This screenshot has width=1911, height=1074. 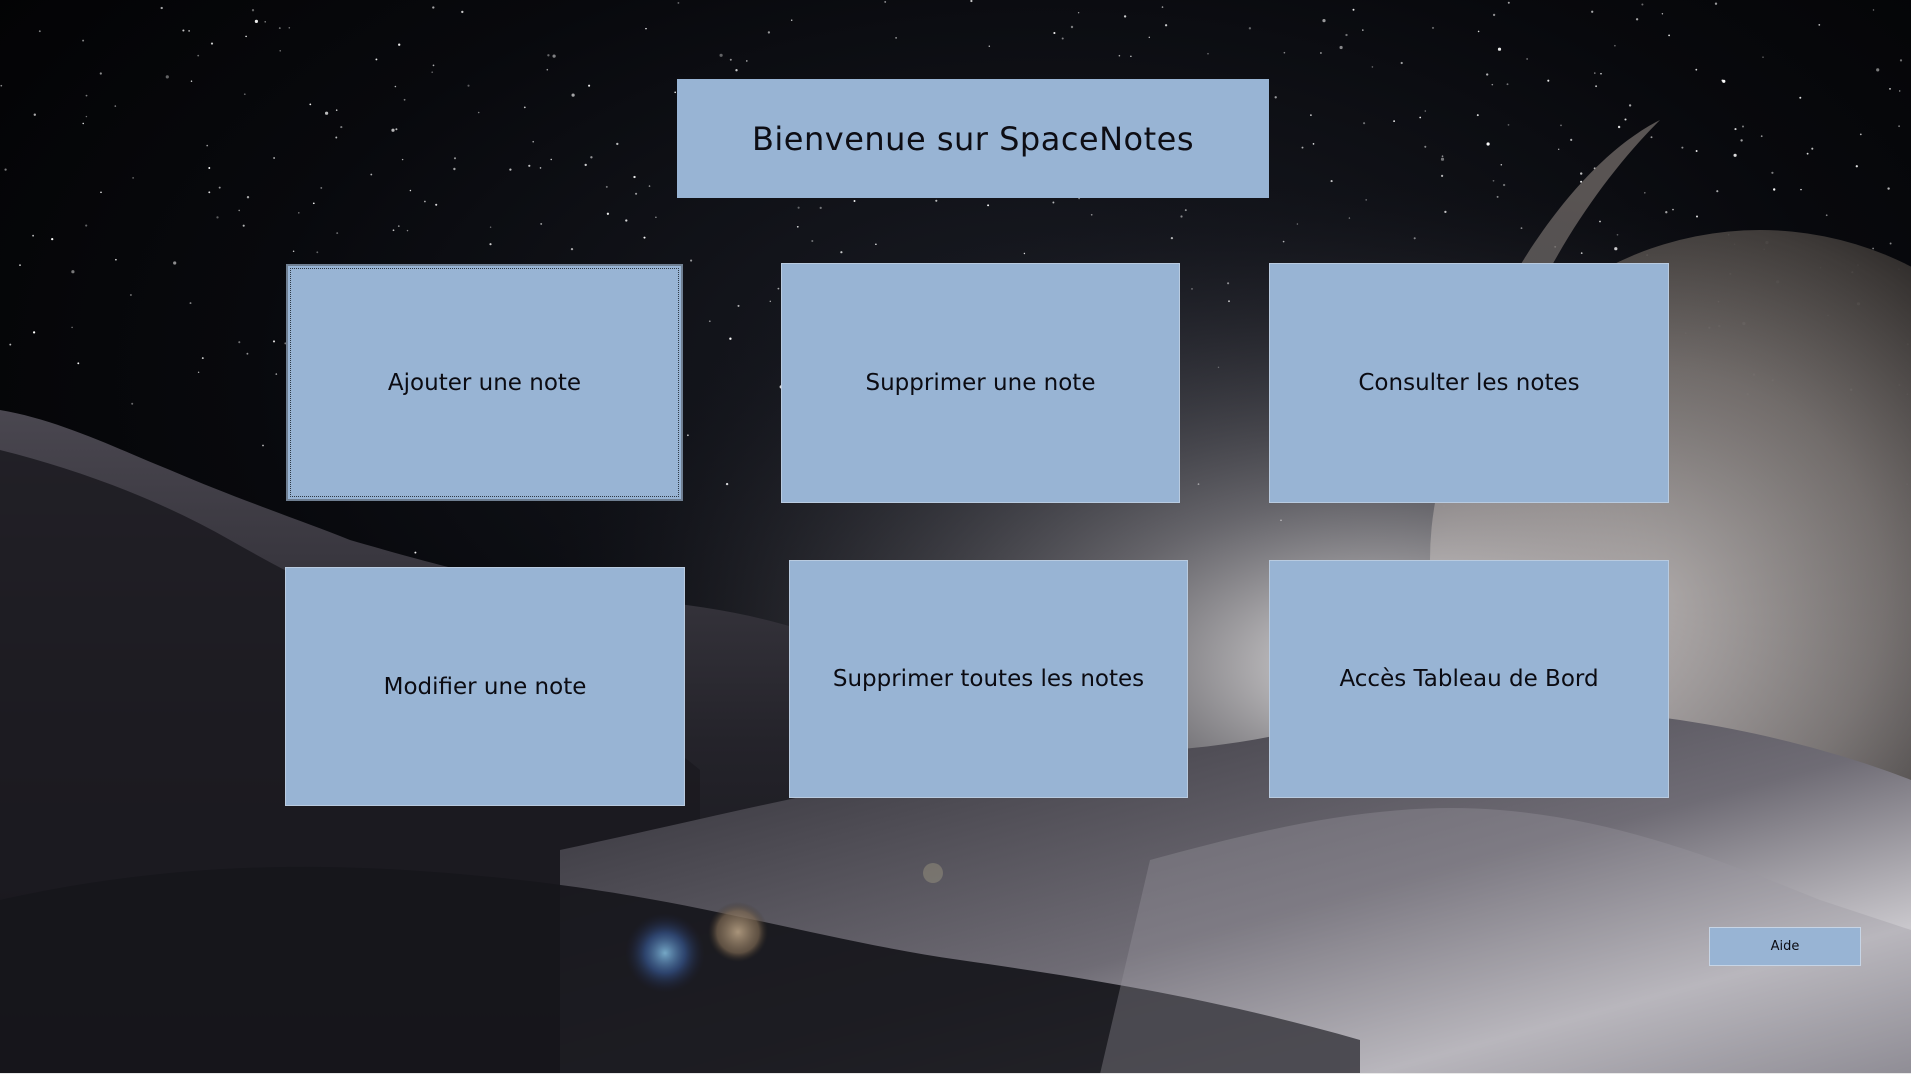 I want to click on help-button: Aide, so click(x=1785, y=946).